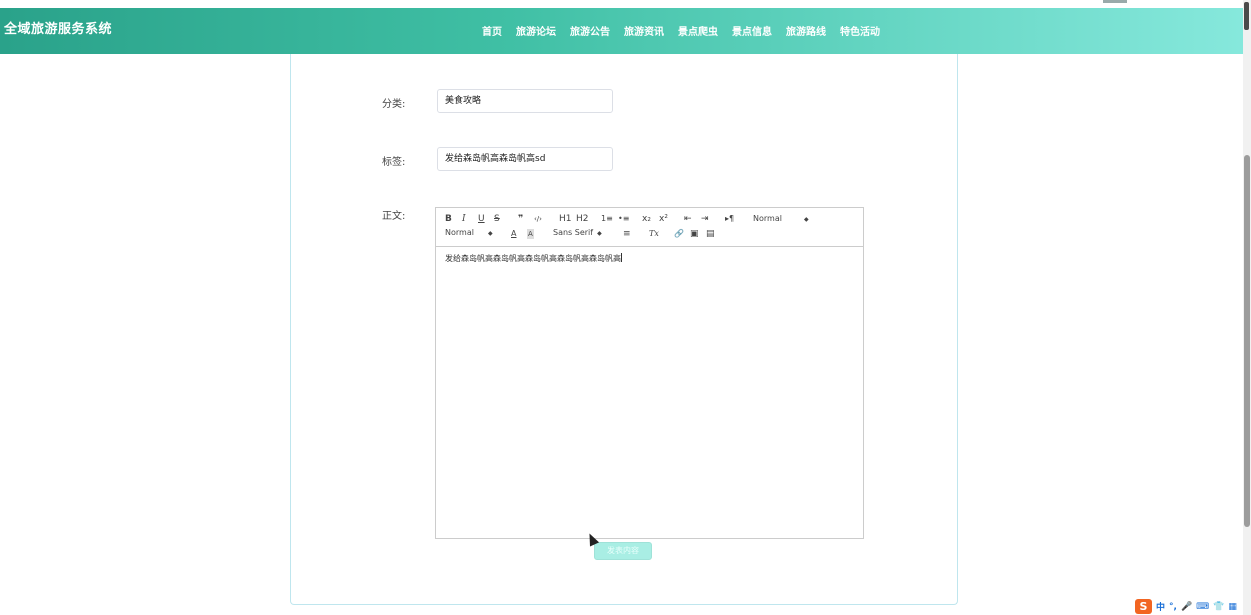  What do you see at coordinates (1173, 607) in the screenshot?
I see `punctuation-toggle: °,` at bounding box center [1173, 607].